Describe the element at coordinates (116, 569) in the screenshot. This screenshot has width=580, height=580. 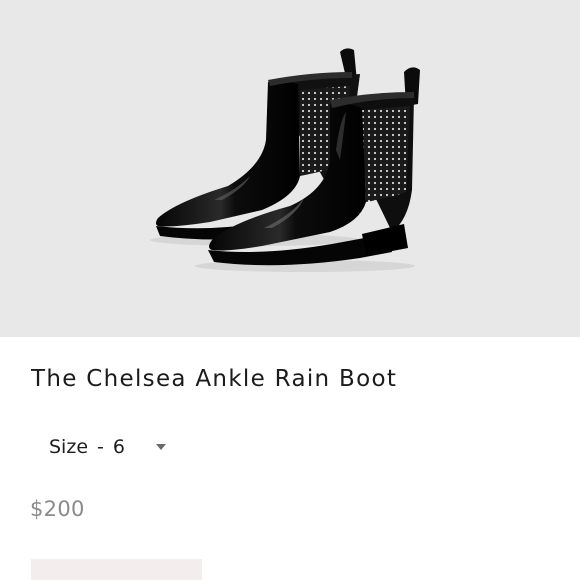
I see `add-to-bag-button` at that location.